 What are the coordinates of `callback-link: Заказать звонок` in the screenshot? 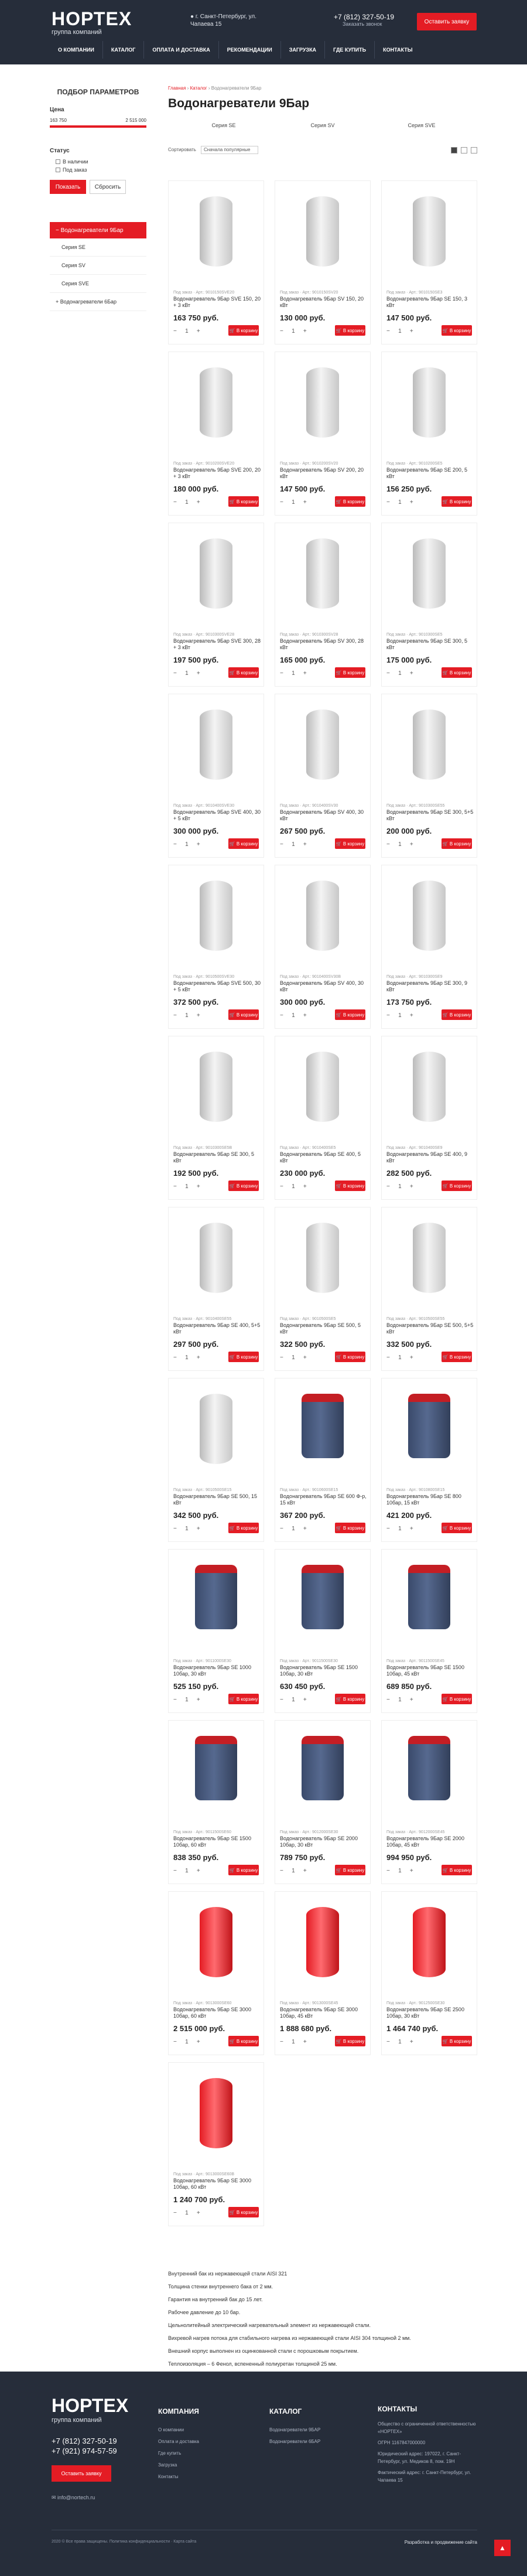 It's located at (363, 24).